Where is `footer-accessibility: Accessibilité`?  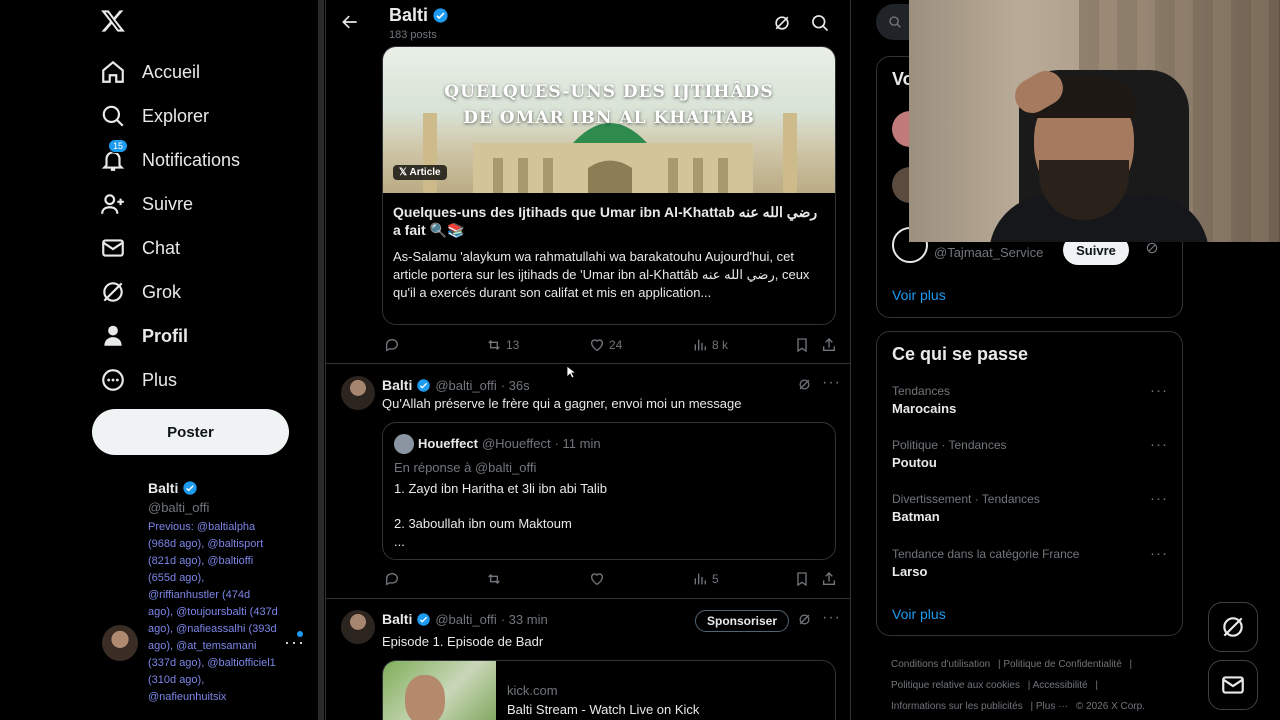 footer-accessibility: Accessibilité is located at coordinates (1060, 685).